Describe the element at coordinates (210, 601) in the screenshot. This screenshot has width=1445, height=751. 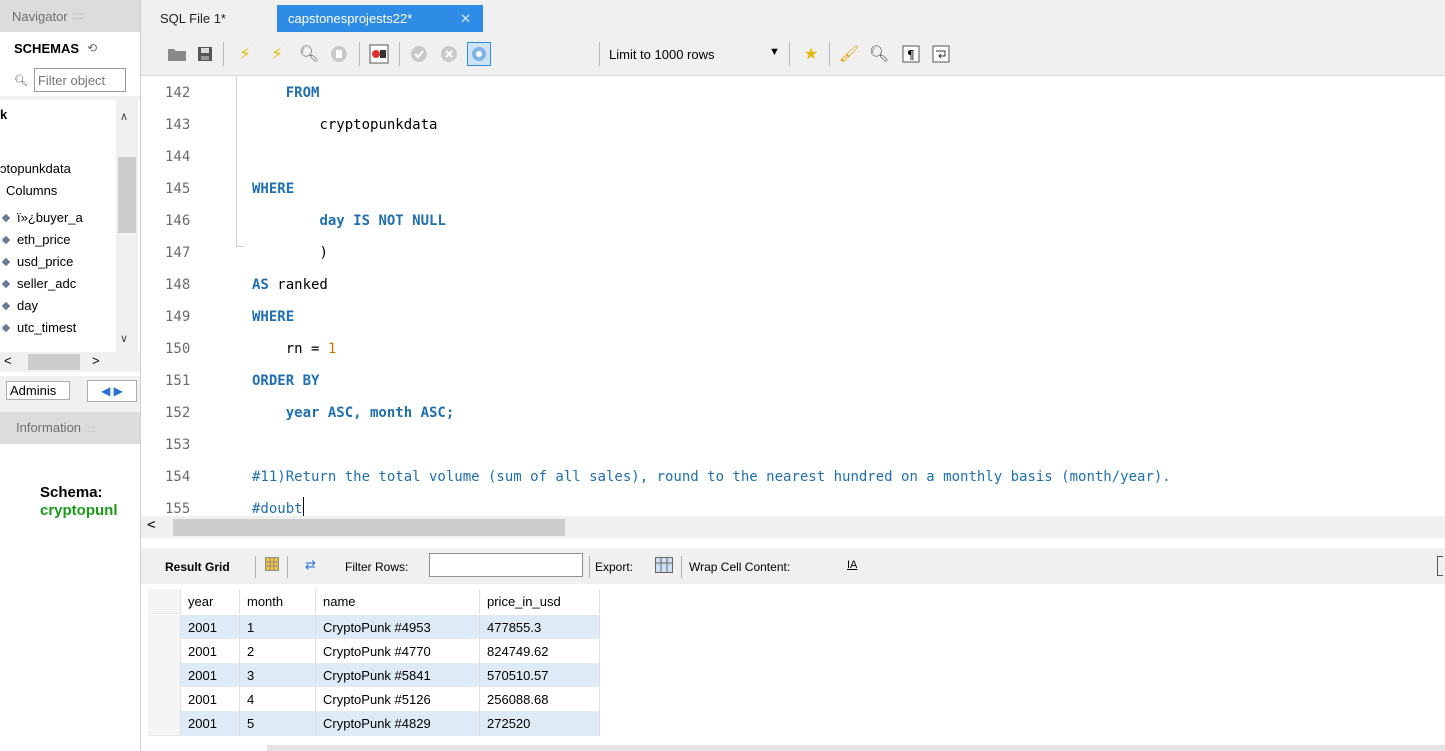
I see `column-header: year` at that location.